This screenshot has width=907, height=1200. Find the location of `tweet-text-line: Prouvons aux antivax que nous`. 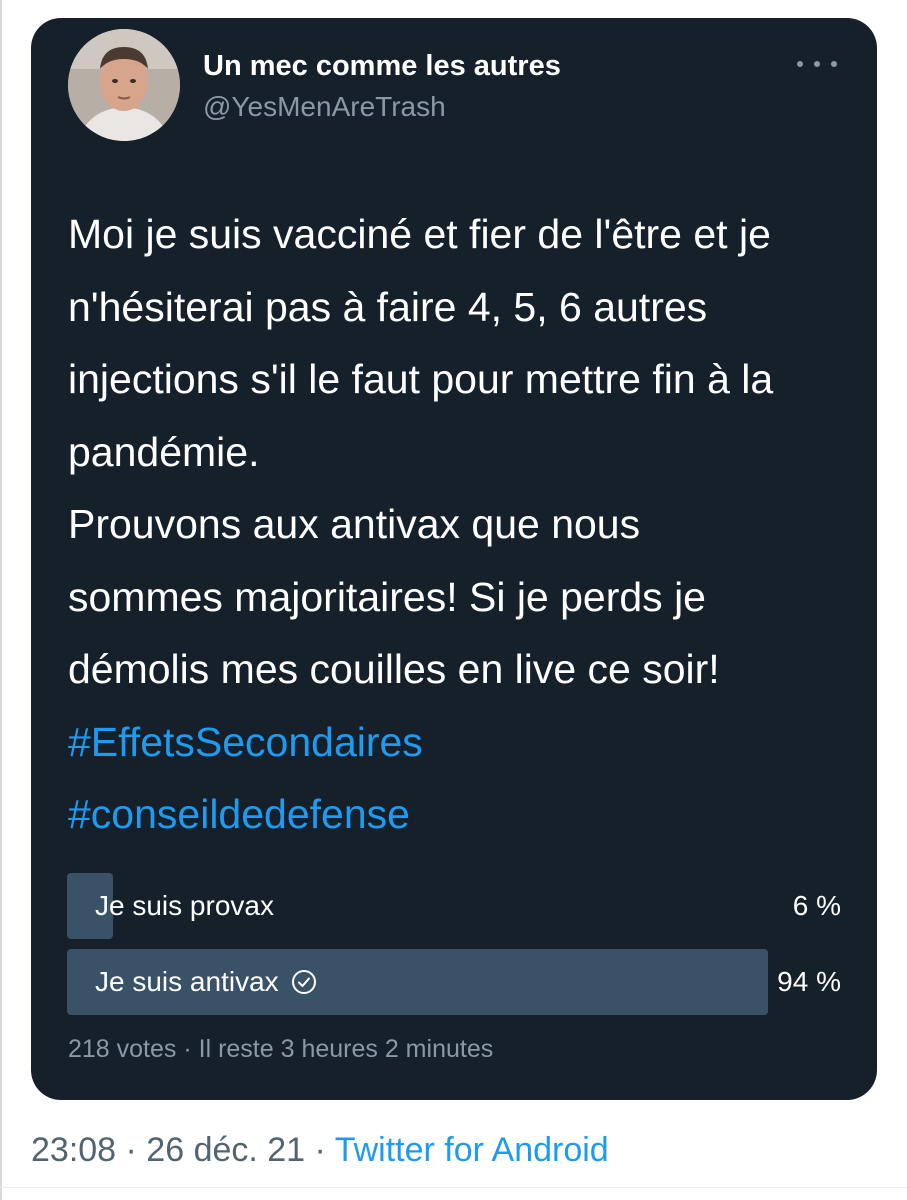

tweet-text-line: Prouvons aux antivax que nous is located at coordinates (354, 524).